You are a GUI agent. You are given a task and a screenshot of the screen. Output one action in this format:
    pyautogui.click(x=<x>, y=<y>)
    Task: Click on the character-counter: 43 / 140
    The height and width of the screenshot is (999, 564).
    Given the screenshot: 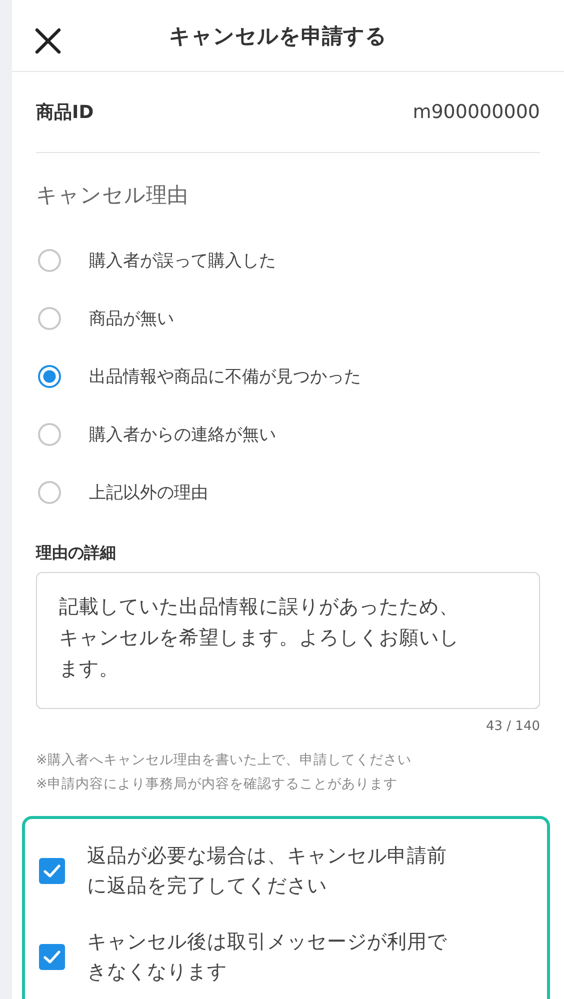 What is the action you would take?
    pyautogui.click(x=512, y=726)
    